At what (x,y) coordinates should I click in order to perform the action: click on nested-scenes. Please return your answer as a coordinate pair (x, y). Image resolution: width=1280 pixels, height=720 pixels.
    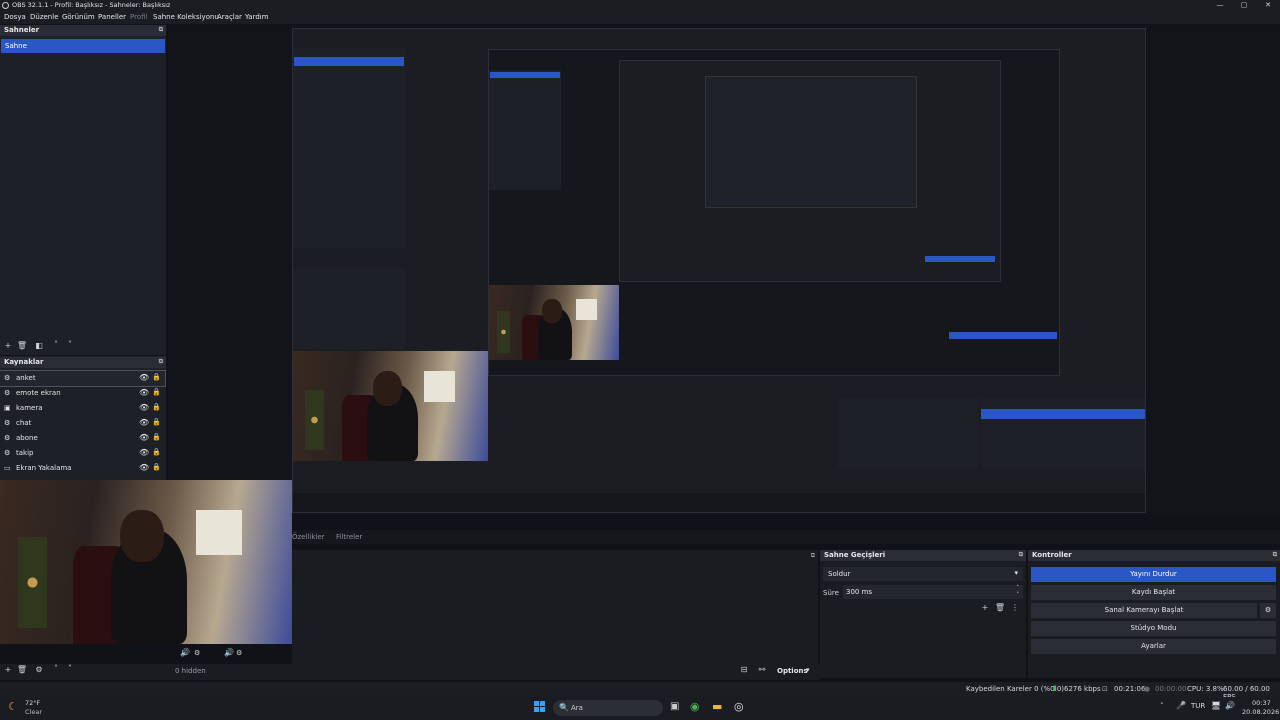
    Looking at the image, I should click on (349, 148).